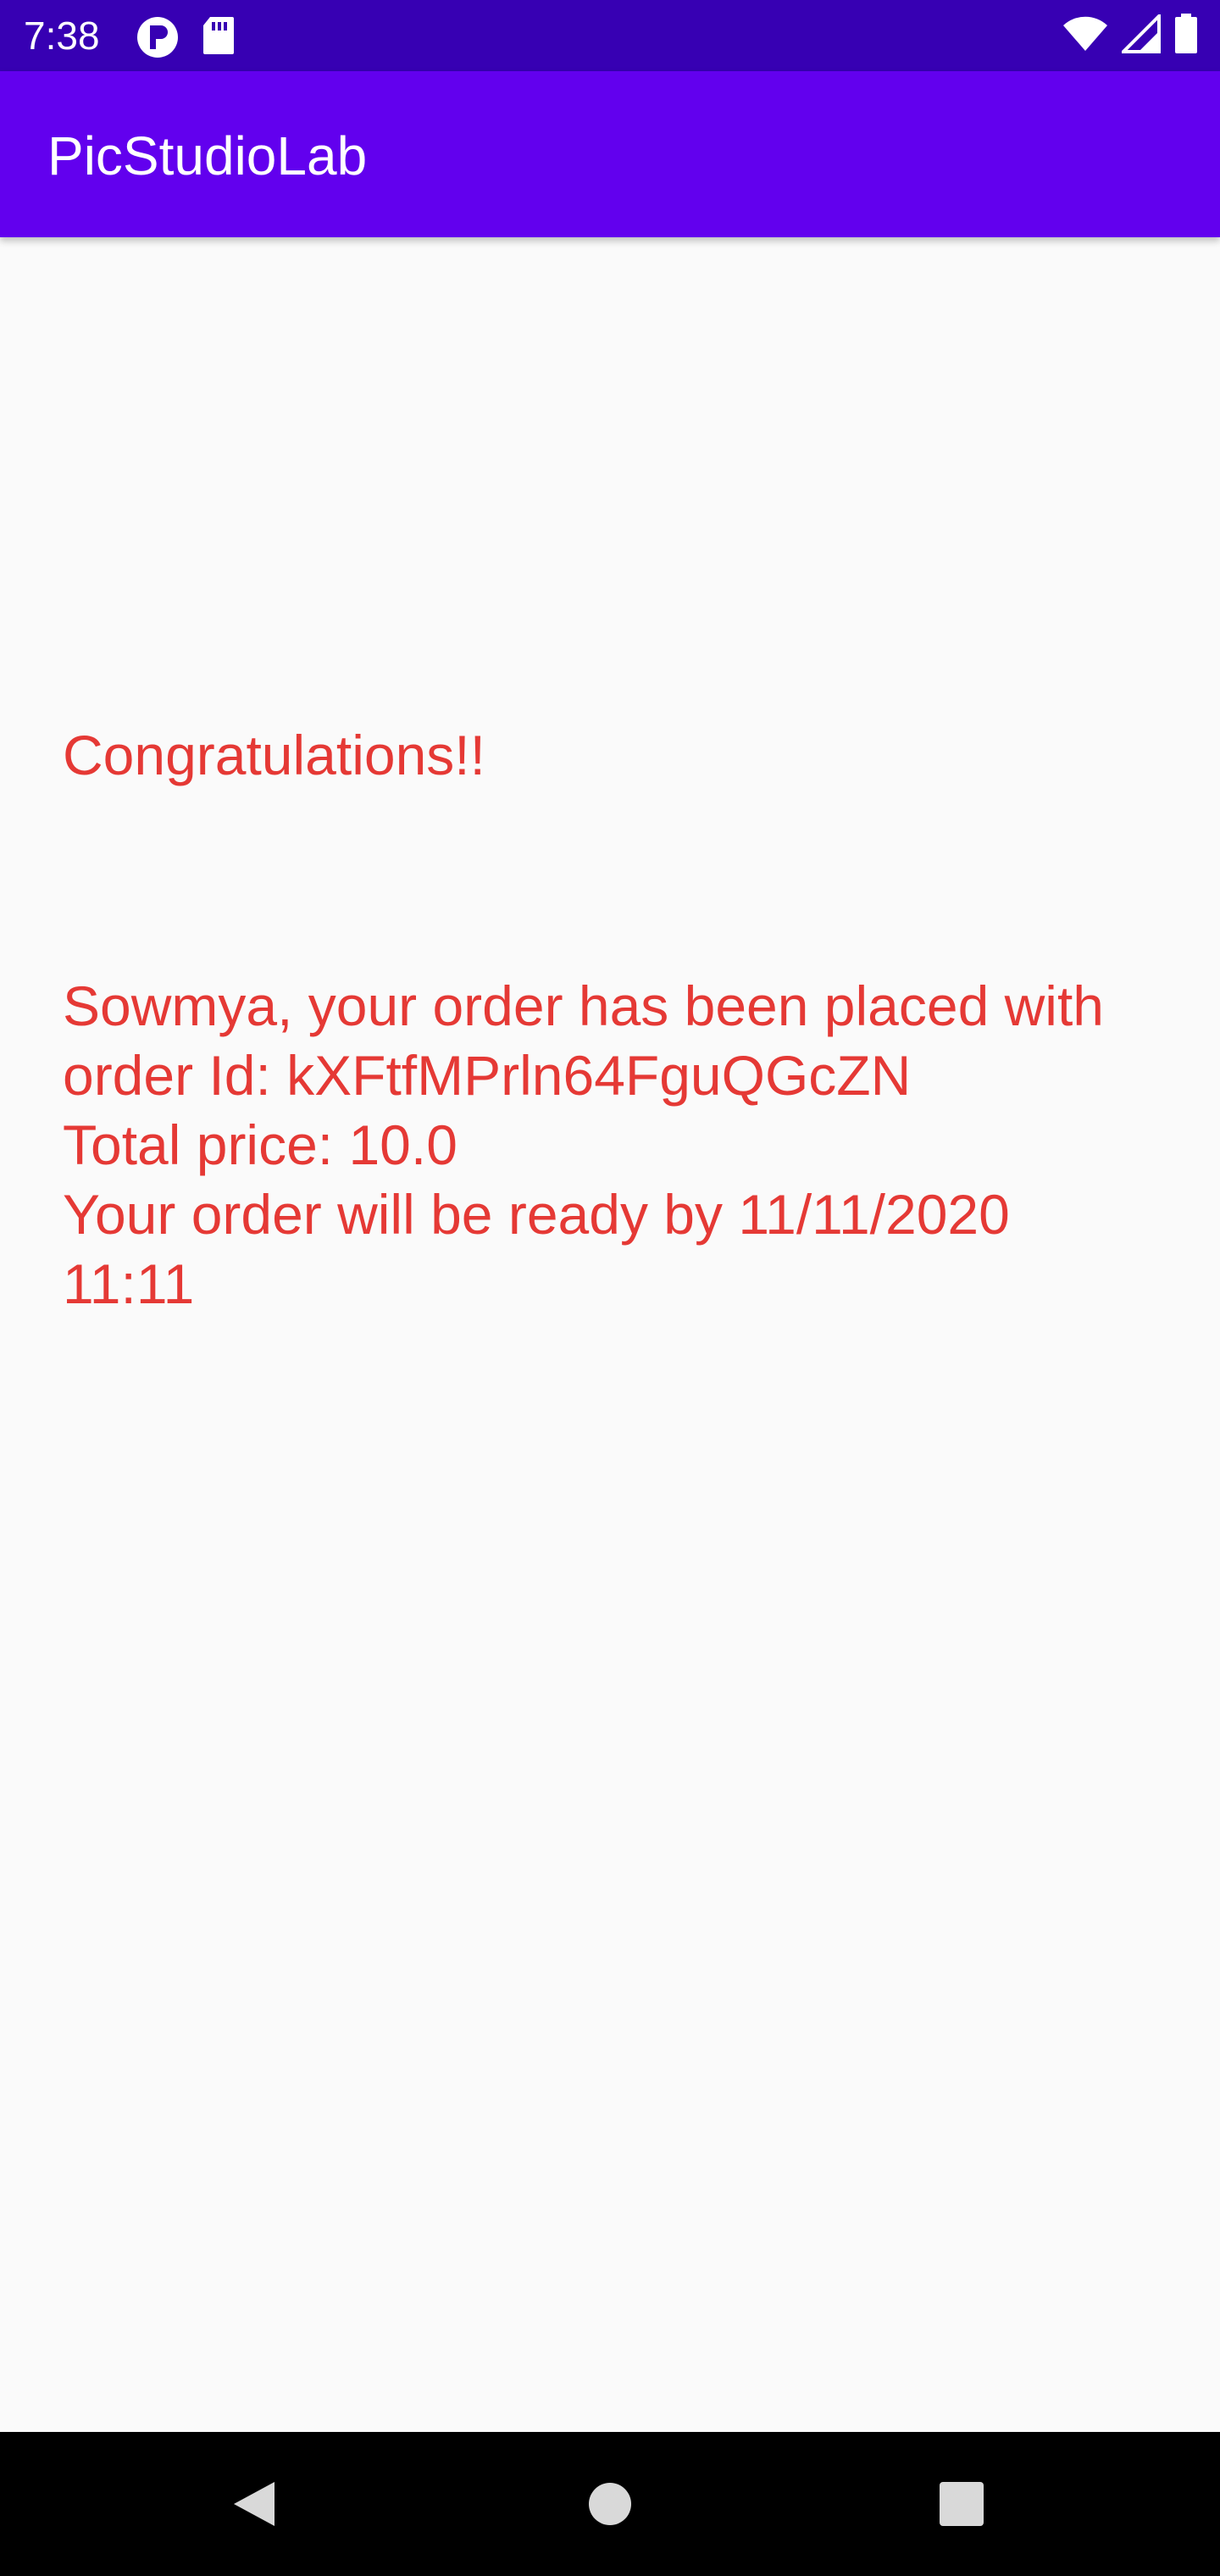  What do you see at coordinates (583, 1005) in the screenshot?
I see `order-line: Sowmya, your order has been placed with` at bounding box center [583, 1005].